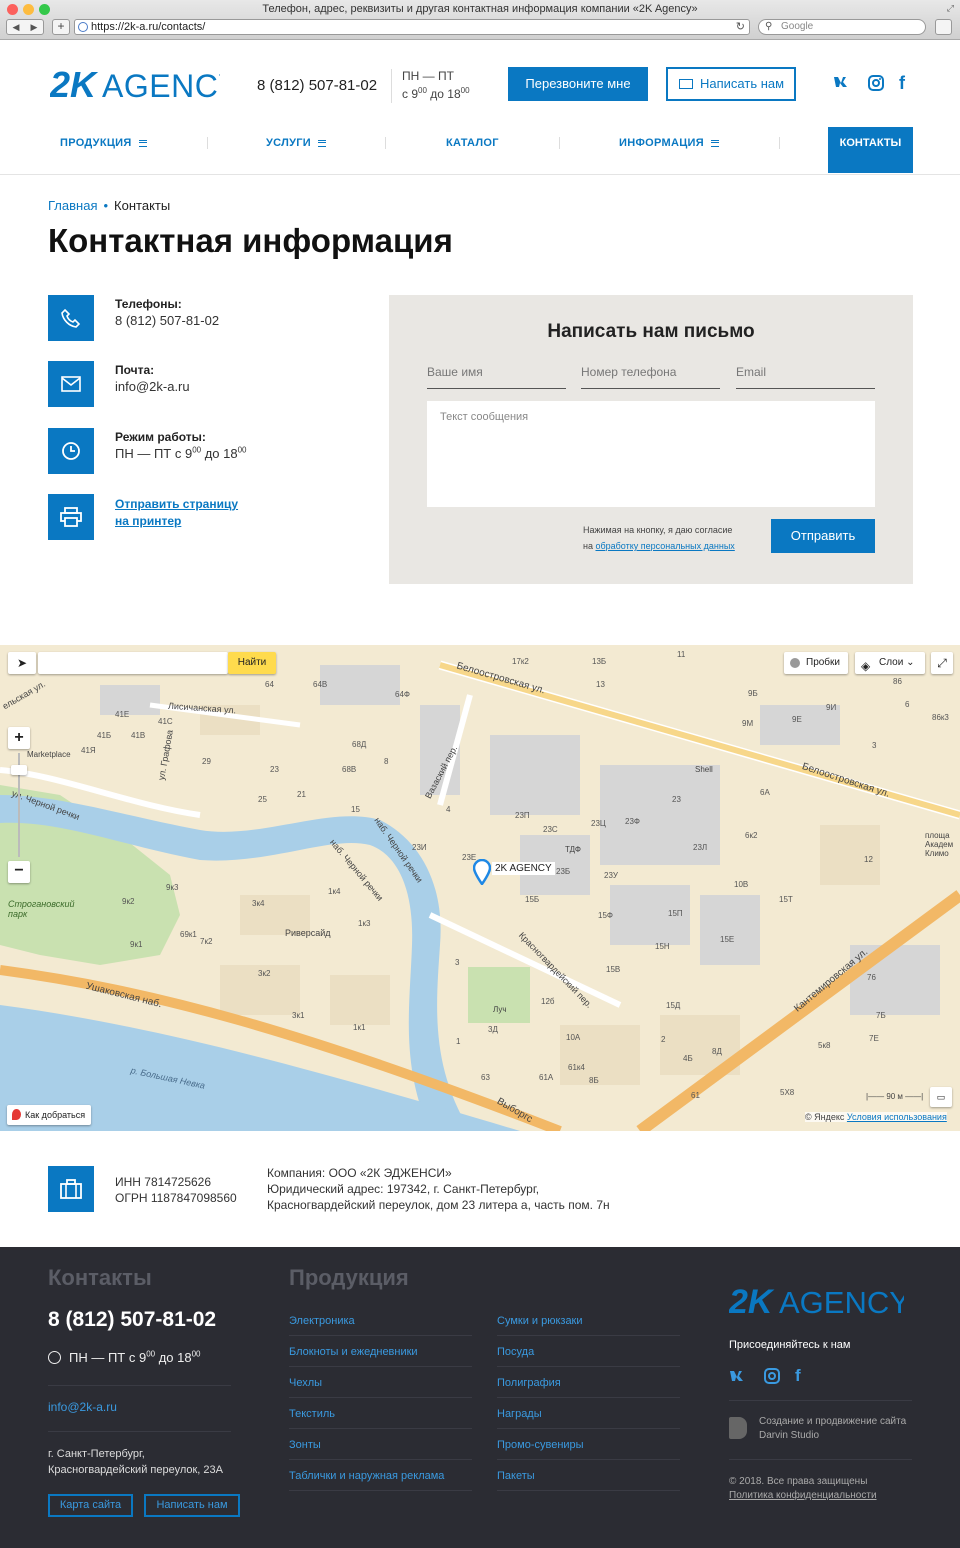 This screenshot has width=960, height=1548. What do you see at coordinates (176, 513) in the screenshot?
I see `print-page-link: Отправить страницу на принтер` at bounding box center [176, 513].